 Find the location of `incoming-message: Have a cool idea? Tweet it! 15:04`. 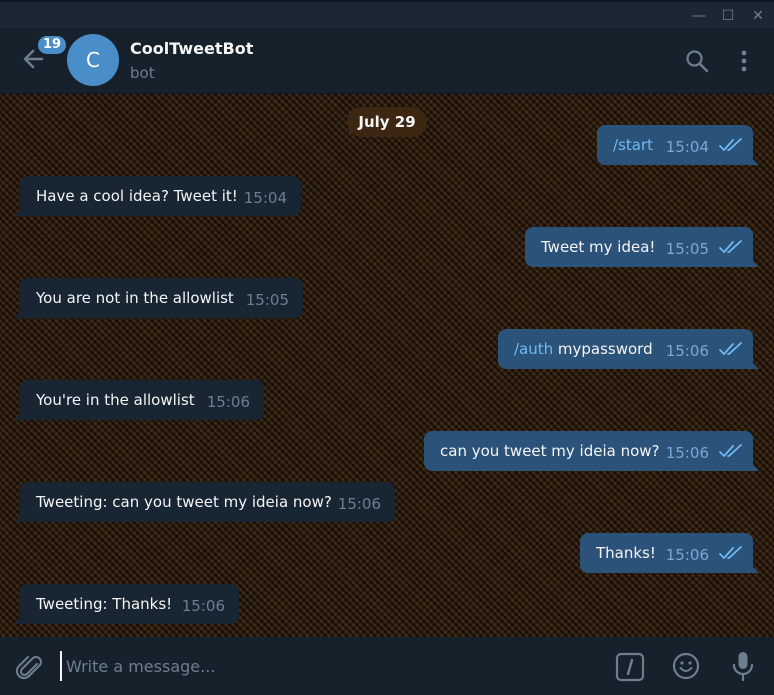

incoming-message: Have a cool idea? Tweet it! 15:04 is located at coordinates (160, 196).